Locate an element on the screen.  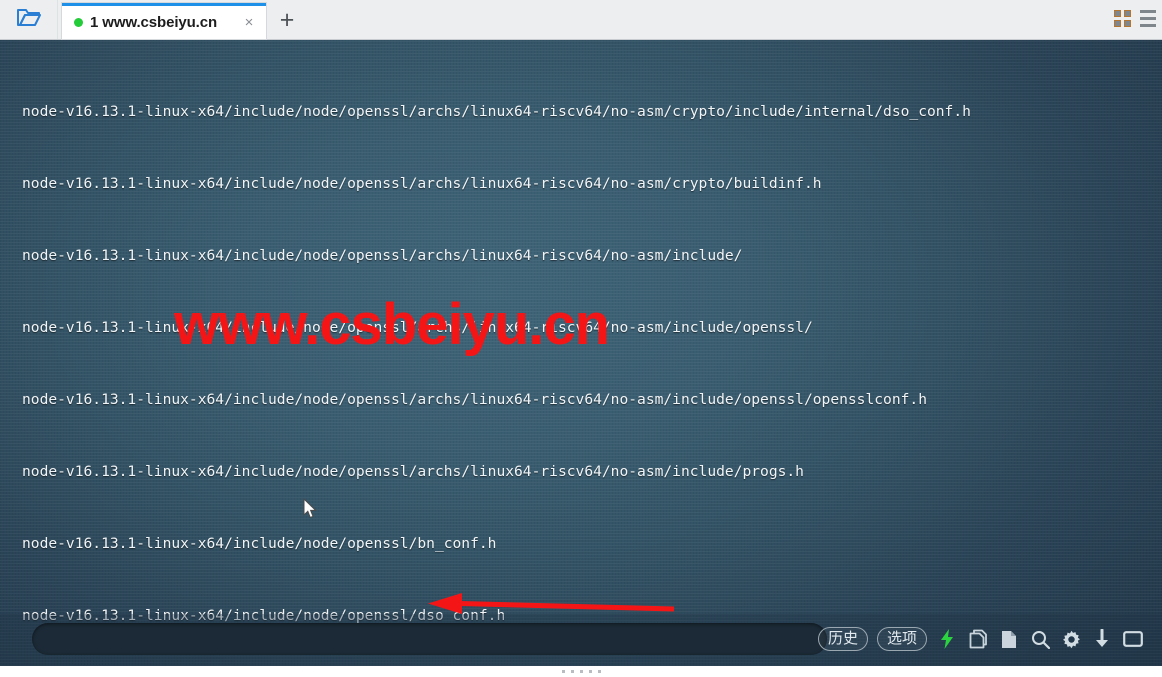
command-bar: 历史 选项 is located at coordinates (581, 640).